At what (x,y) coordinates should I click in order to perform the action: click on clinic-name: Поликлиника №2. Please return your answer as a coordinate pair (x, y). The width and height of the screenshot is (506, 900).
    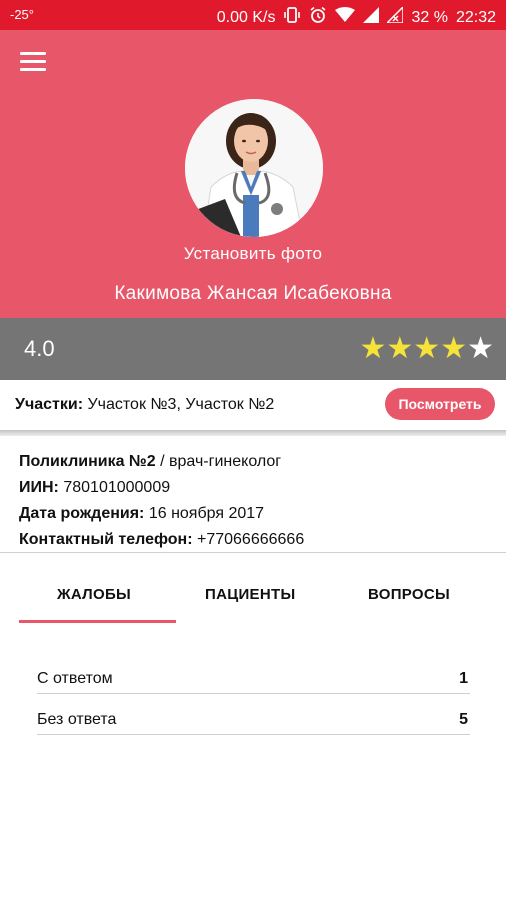
    Looking at the image, I should click on (87, 461).